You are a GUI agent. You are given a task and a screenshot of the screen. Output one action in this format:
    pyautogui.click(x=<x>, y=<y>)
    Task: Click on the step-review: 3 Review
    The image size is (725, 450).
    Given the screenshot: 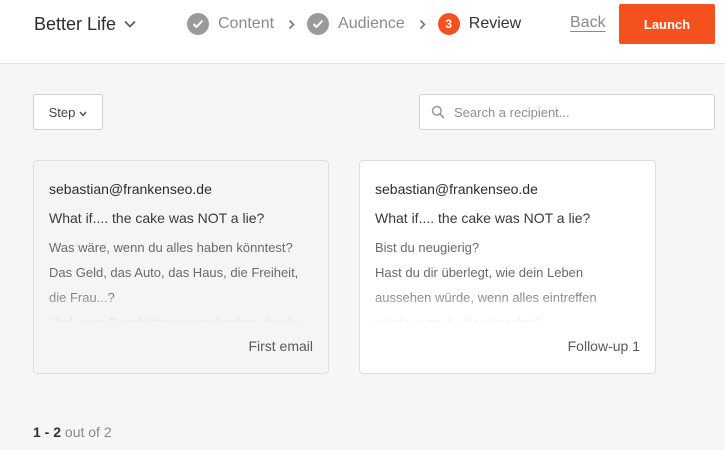 What is the action you would take?
    pyautogui.click(x=479, y=24)
    